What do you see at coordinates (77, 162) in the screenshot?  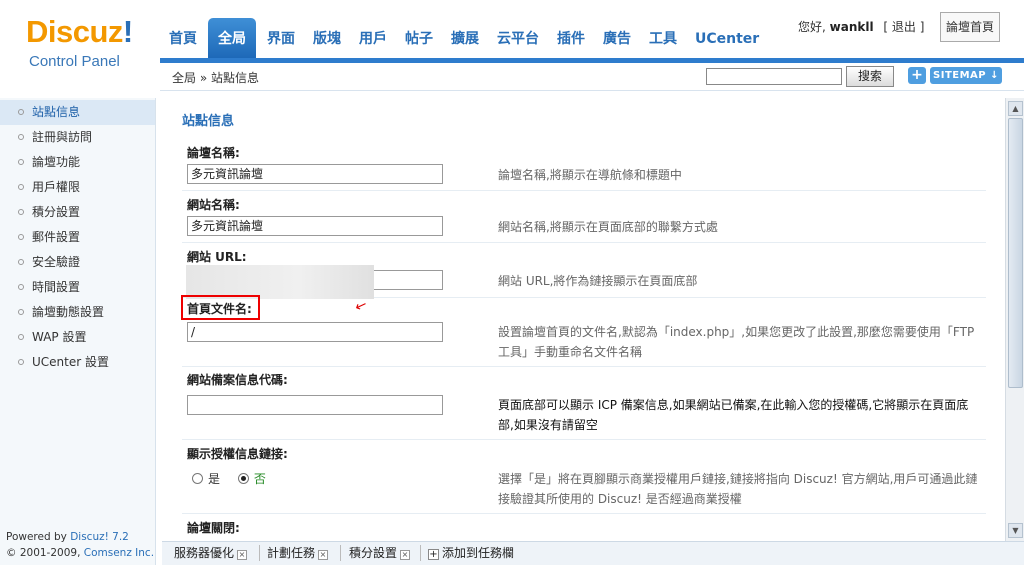 I see `sidebar-item-forum-features: 論壇功能` at bounding box center [77, 162].